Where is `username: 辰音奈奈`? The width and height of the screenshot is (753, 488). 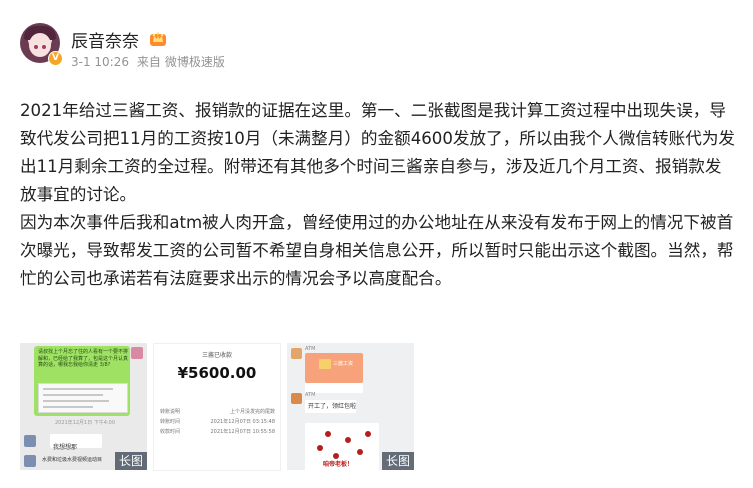
username: 辰音奈奈 is located at coordinates (105, 39).